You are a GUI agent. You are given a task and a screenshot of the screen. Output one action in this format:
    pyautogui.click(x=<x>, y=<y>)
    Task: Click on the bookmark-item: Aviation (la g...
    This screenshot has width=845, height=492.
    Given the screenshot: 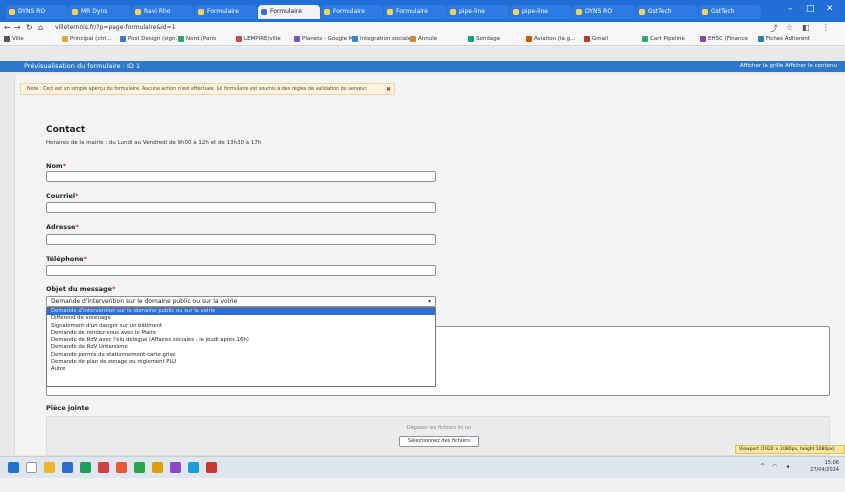 What is the action you would take?
    pyautogui.click(x=550, y=39)
    